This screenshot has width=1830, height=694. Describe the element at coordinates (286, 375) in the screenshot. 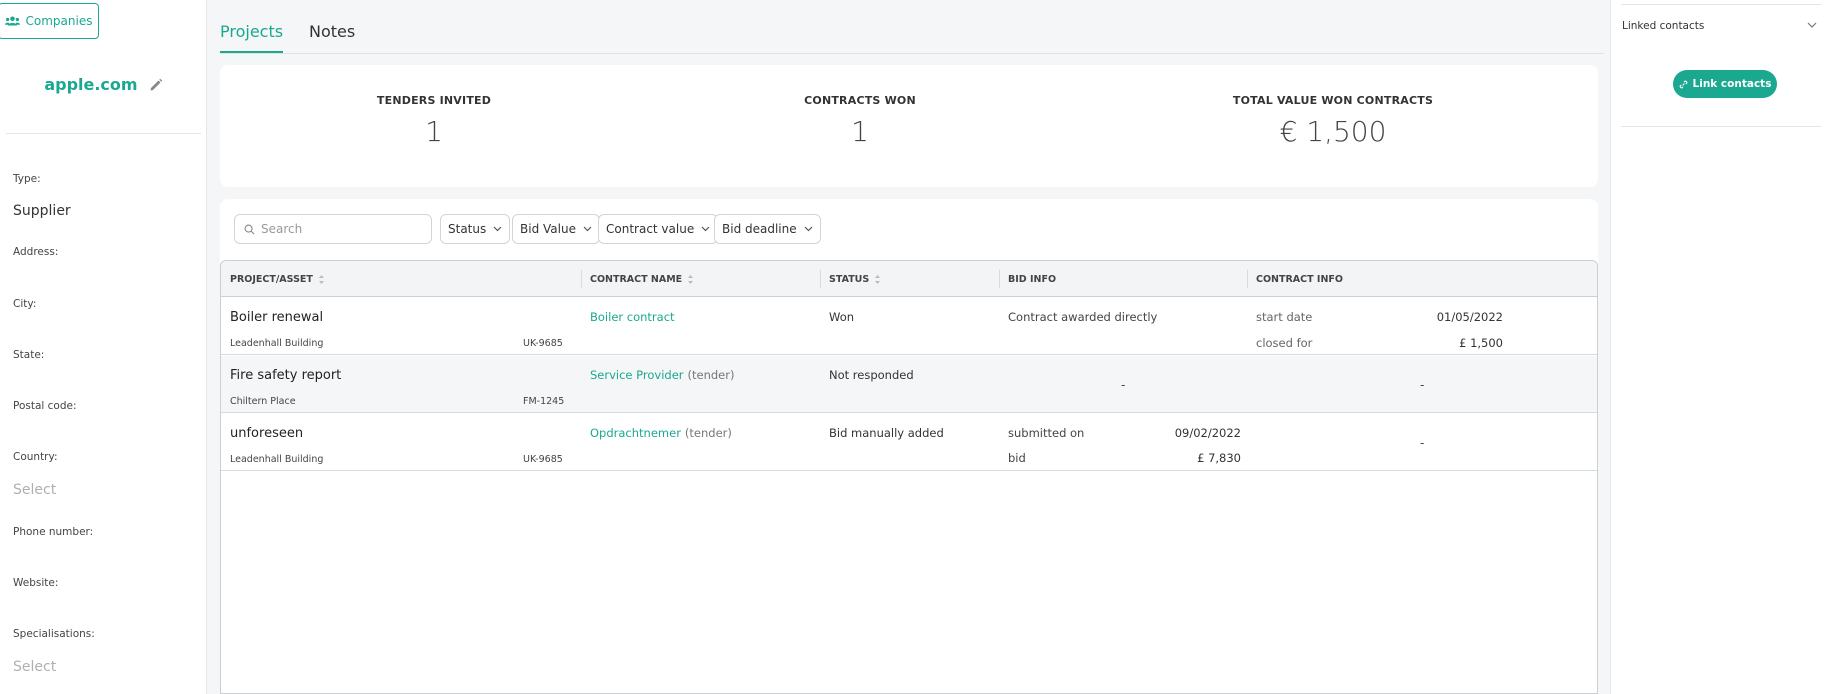

I see `project-name: Fire safety report` at that location.